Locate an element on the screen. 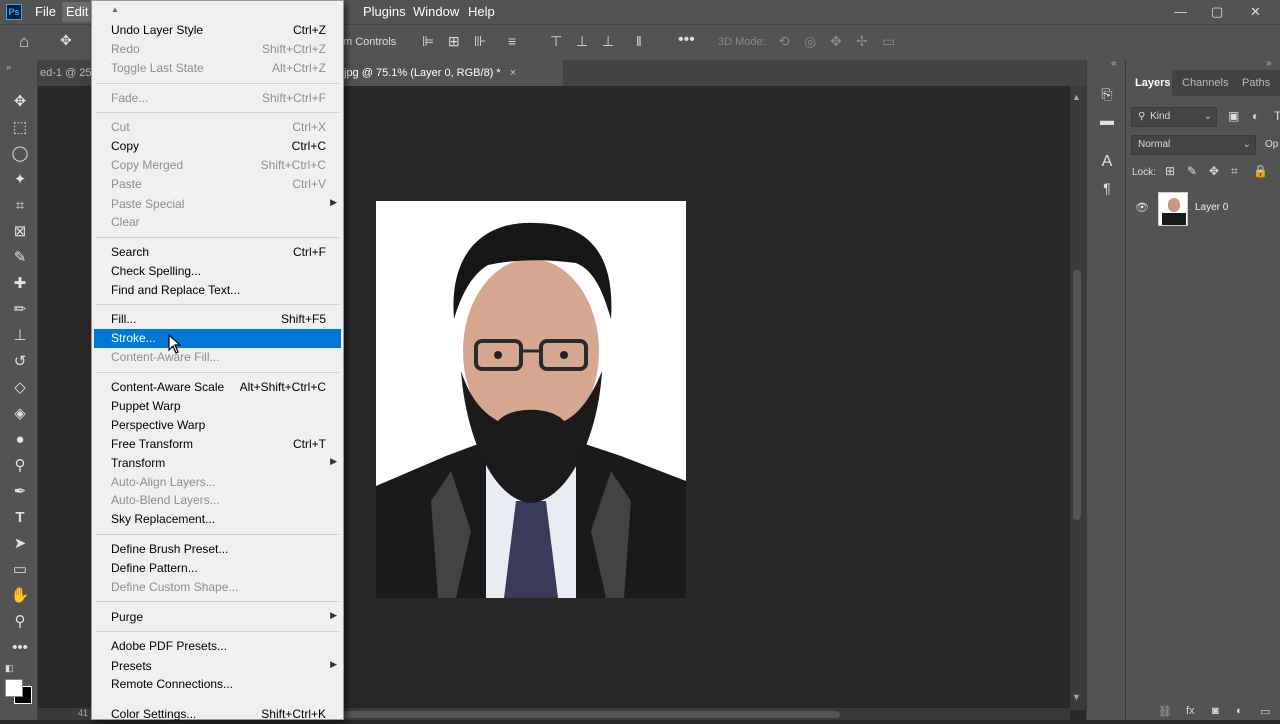 This screenshot has width=1280, height=724. filter-image-icon: ▣ is located at coordinates (1233, 116).